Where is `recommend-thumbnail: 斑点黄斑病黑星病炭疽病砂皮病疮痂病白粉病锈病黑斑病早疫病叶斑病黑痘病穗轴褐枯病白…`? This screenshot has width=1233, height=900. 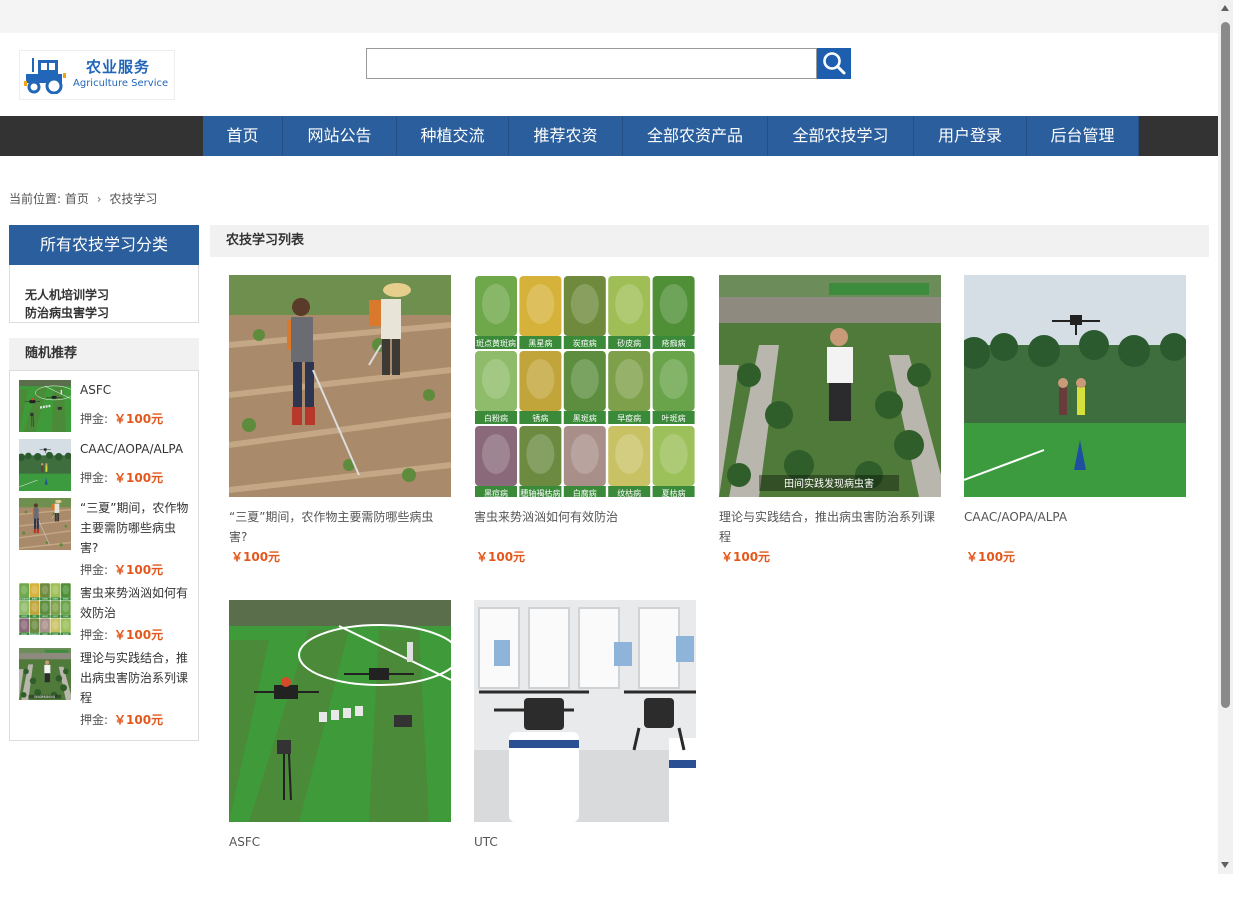 recommend-thumbnail: 斑点黄斑病黑星病炭疽病砂皮病疮痂病白粉病锈病黑斑病早疫病叶斑病黑痘病穗轴褐枯病白… is located at coordinates (45, 609).